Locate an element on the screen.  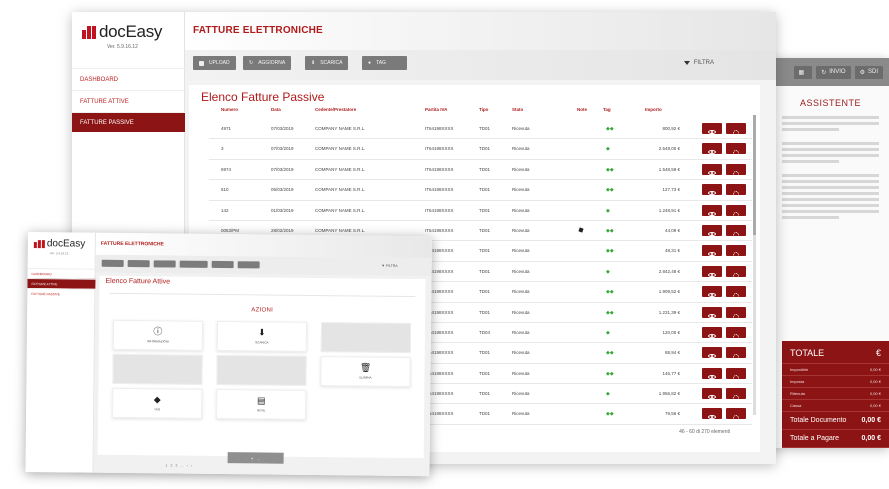
scrollbar-thumb is located at coordinates (754, 175).